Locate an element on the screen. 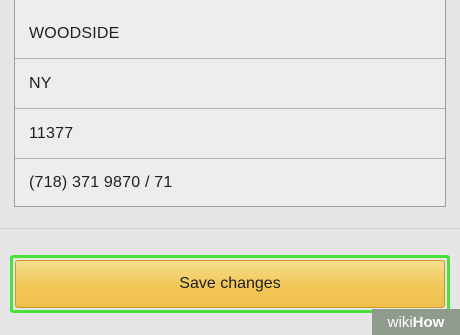 The image size is (460, 335). phone-value: (718) 371 9870 / 71 is located at coordinates (101, 182).